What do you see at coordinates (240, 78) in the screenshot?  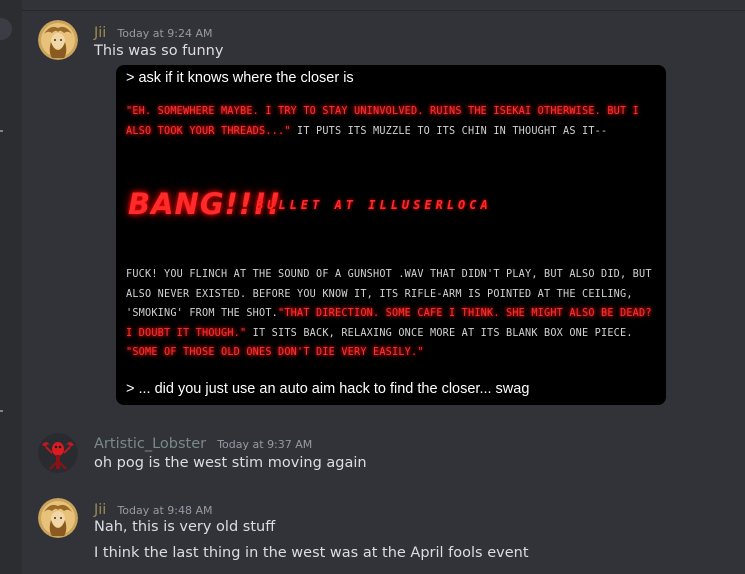 I see `terminal-prompt: > ask if it knows where the closer is` at bounding box center [240, 78].